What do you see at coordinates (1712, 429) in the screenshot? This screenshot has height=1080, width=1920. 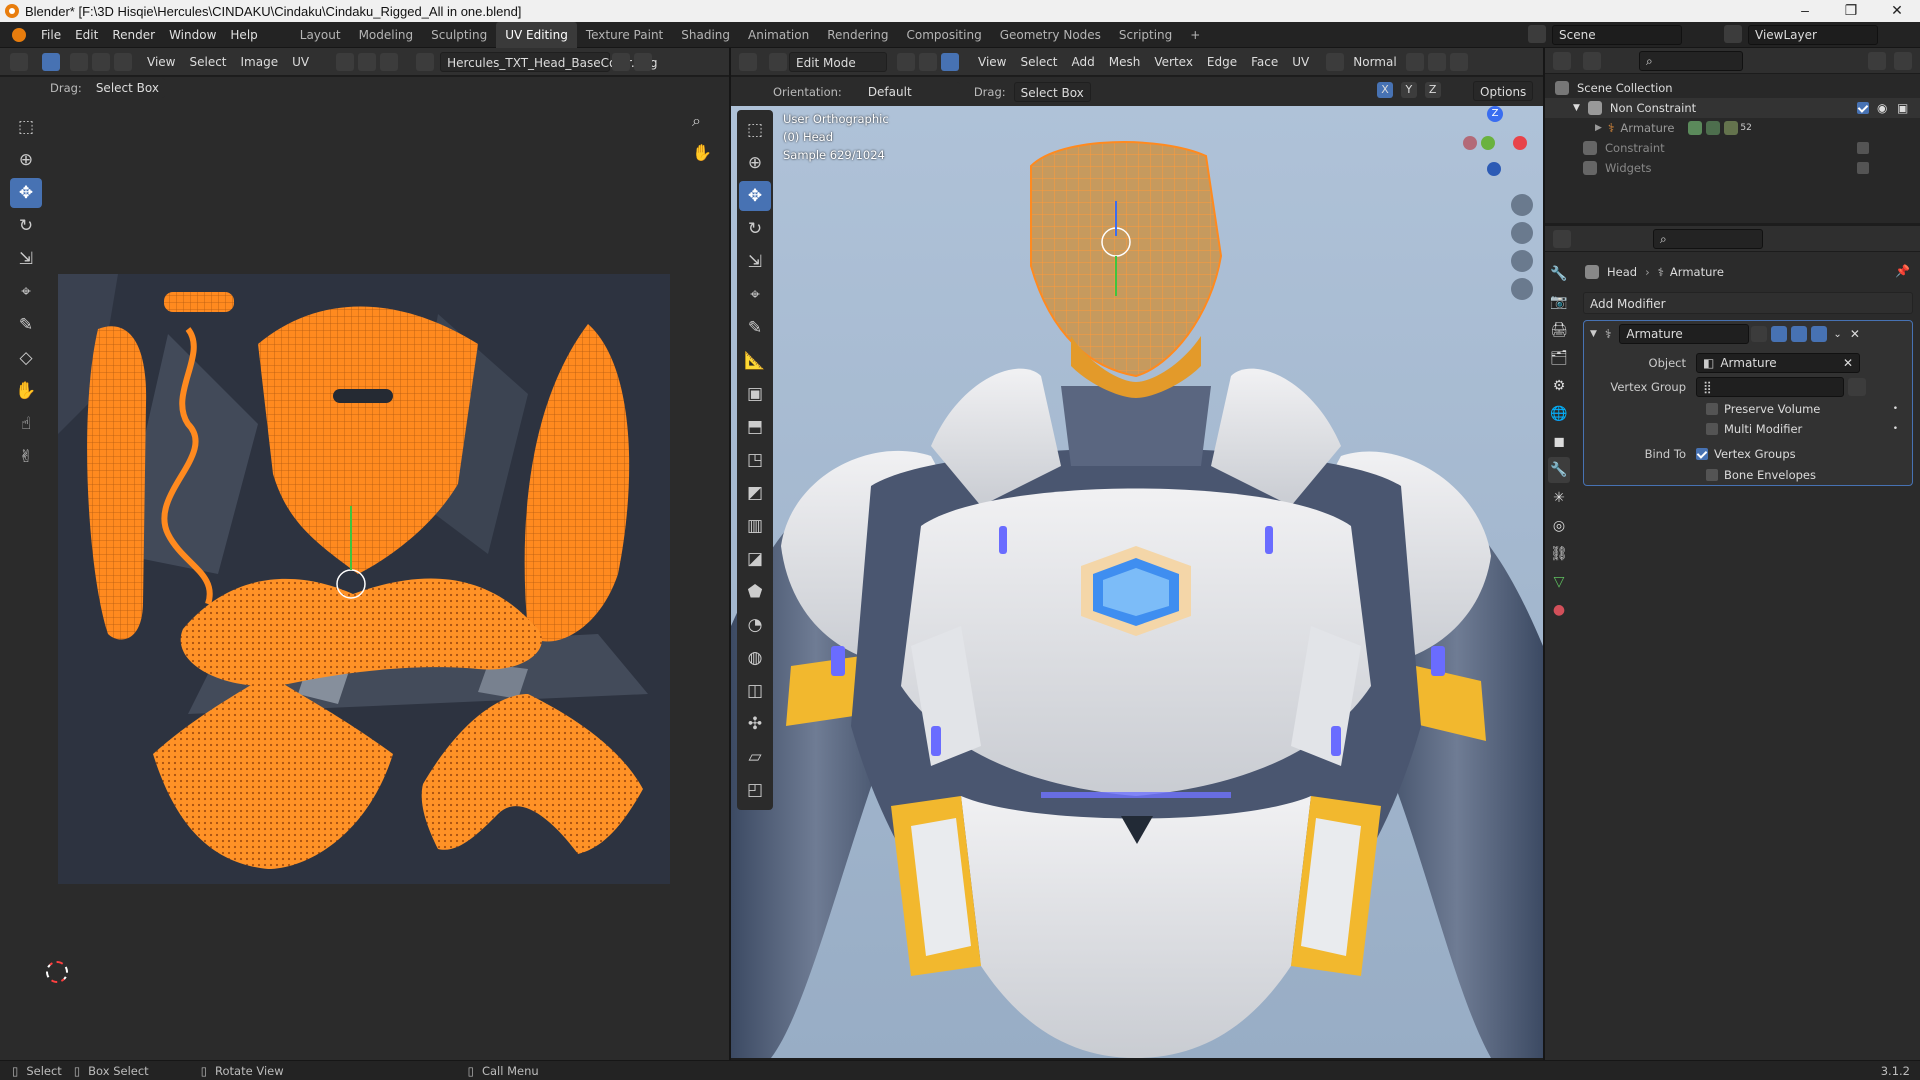 I see `multi-modifier-checkbox` at bounding box center [1712, 429].